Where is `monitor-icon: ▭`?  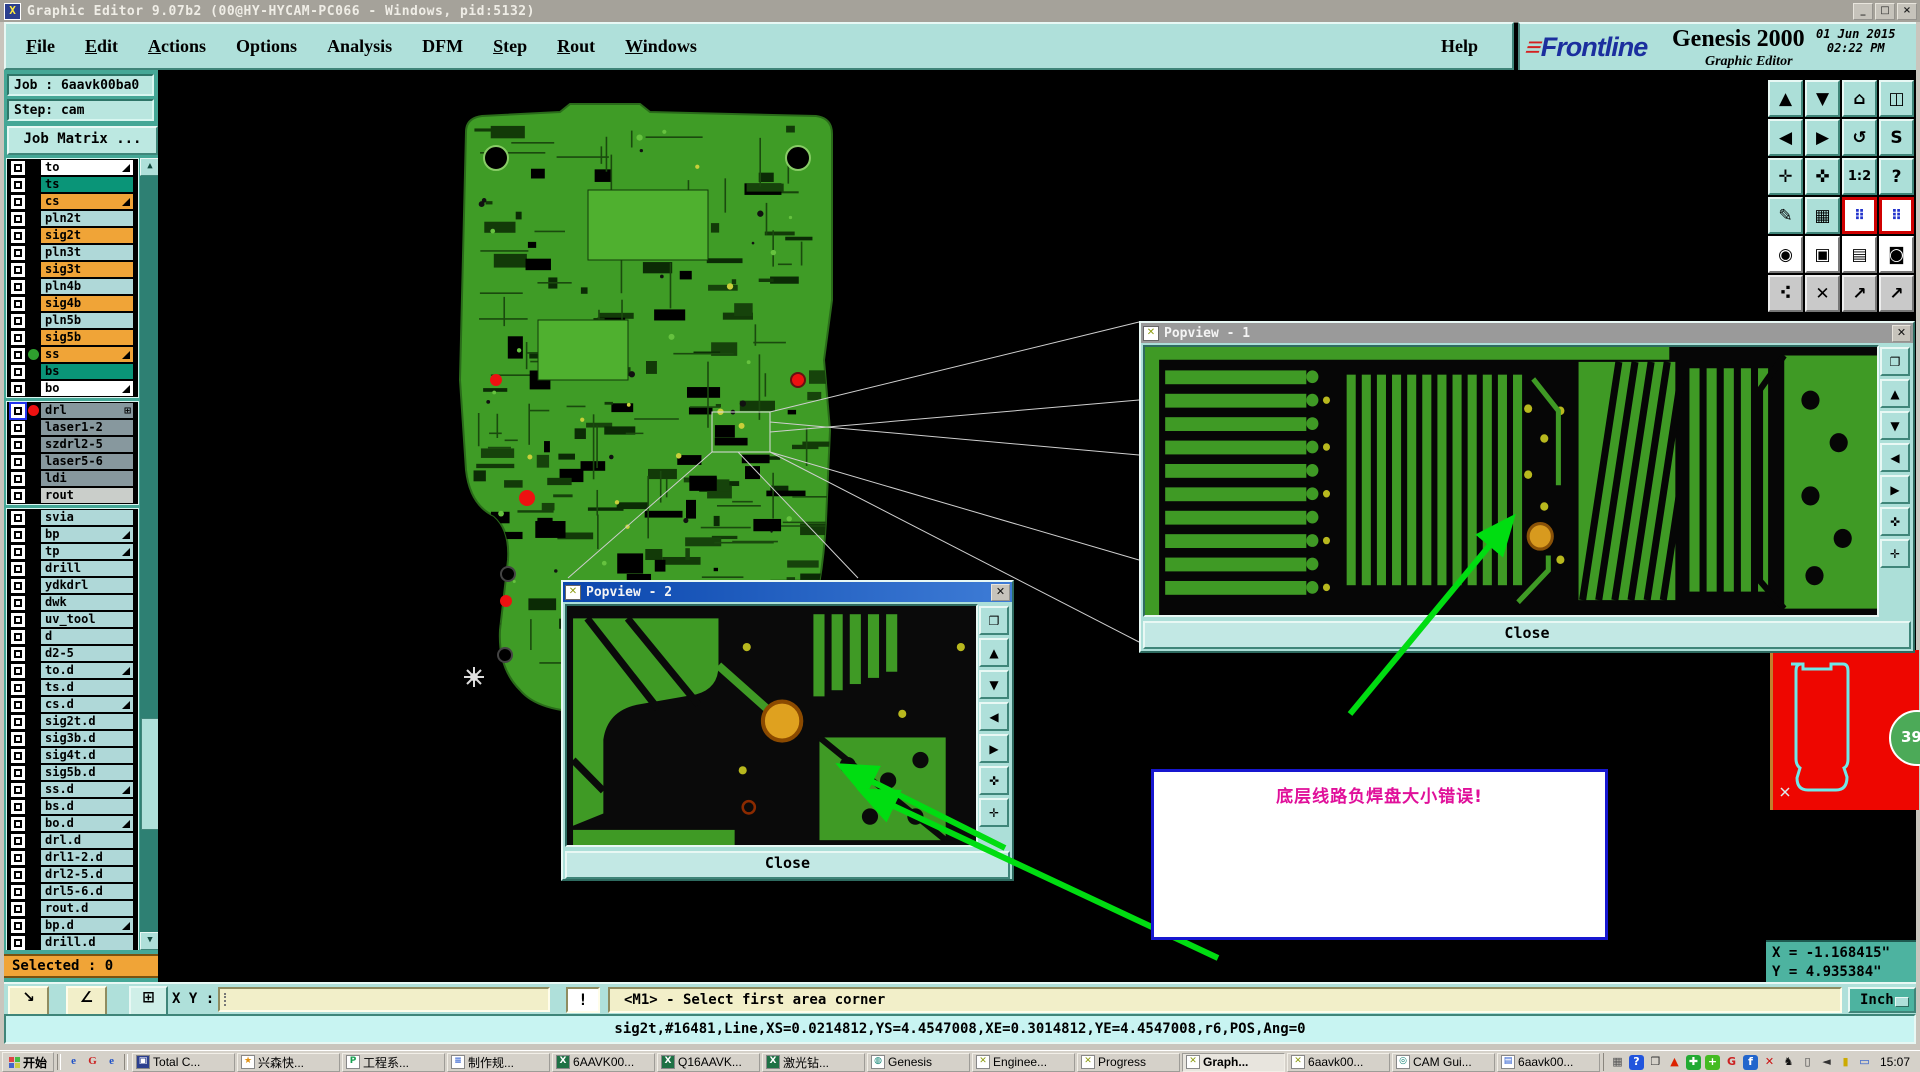
monitor-icon: ▭ is located at coordinates (1864, 1062).